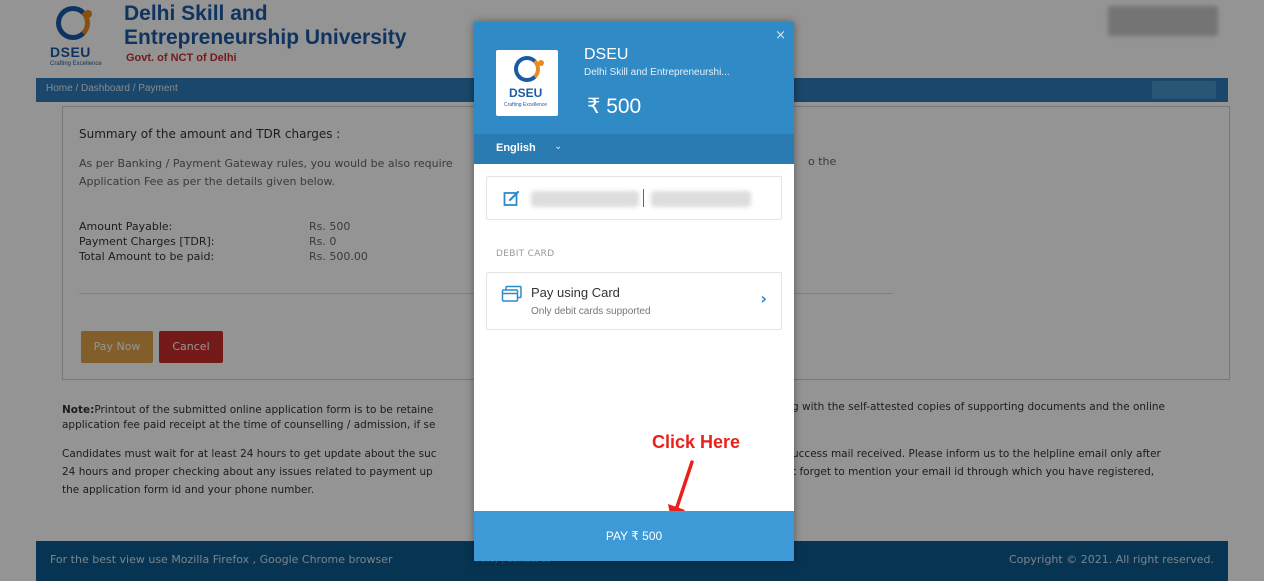 The image size is (1264, 581). I want to click on card-option-title: Pay using Card, so click(575, 292).